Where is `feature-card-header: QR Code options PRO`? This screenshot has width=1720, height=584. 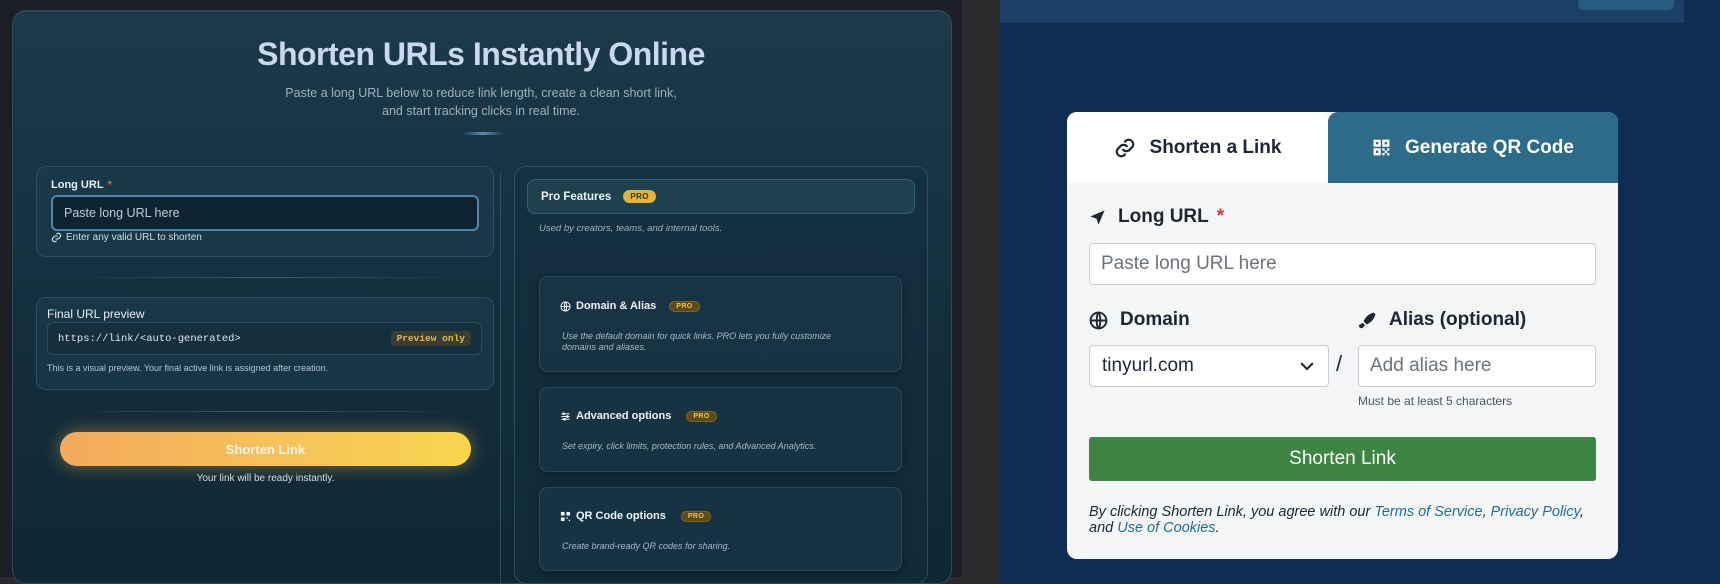
feature-card-header: QR Code options PRO is located at coordinates (636, 516).